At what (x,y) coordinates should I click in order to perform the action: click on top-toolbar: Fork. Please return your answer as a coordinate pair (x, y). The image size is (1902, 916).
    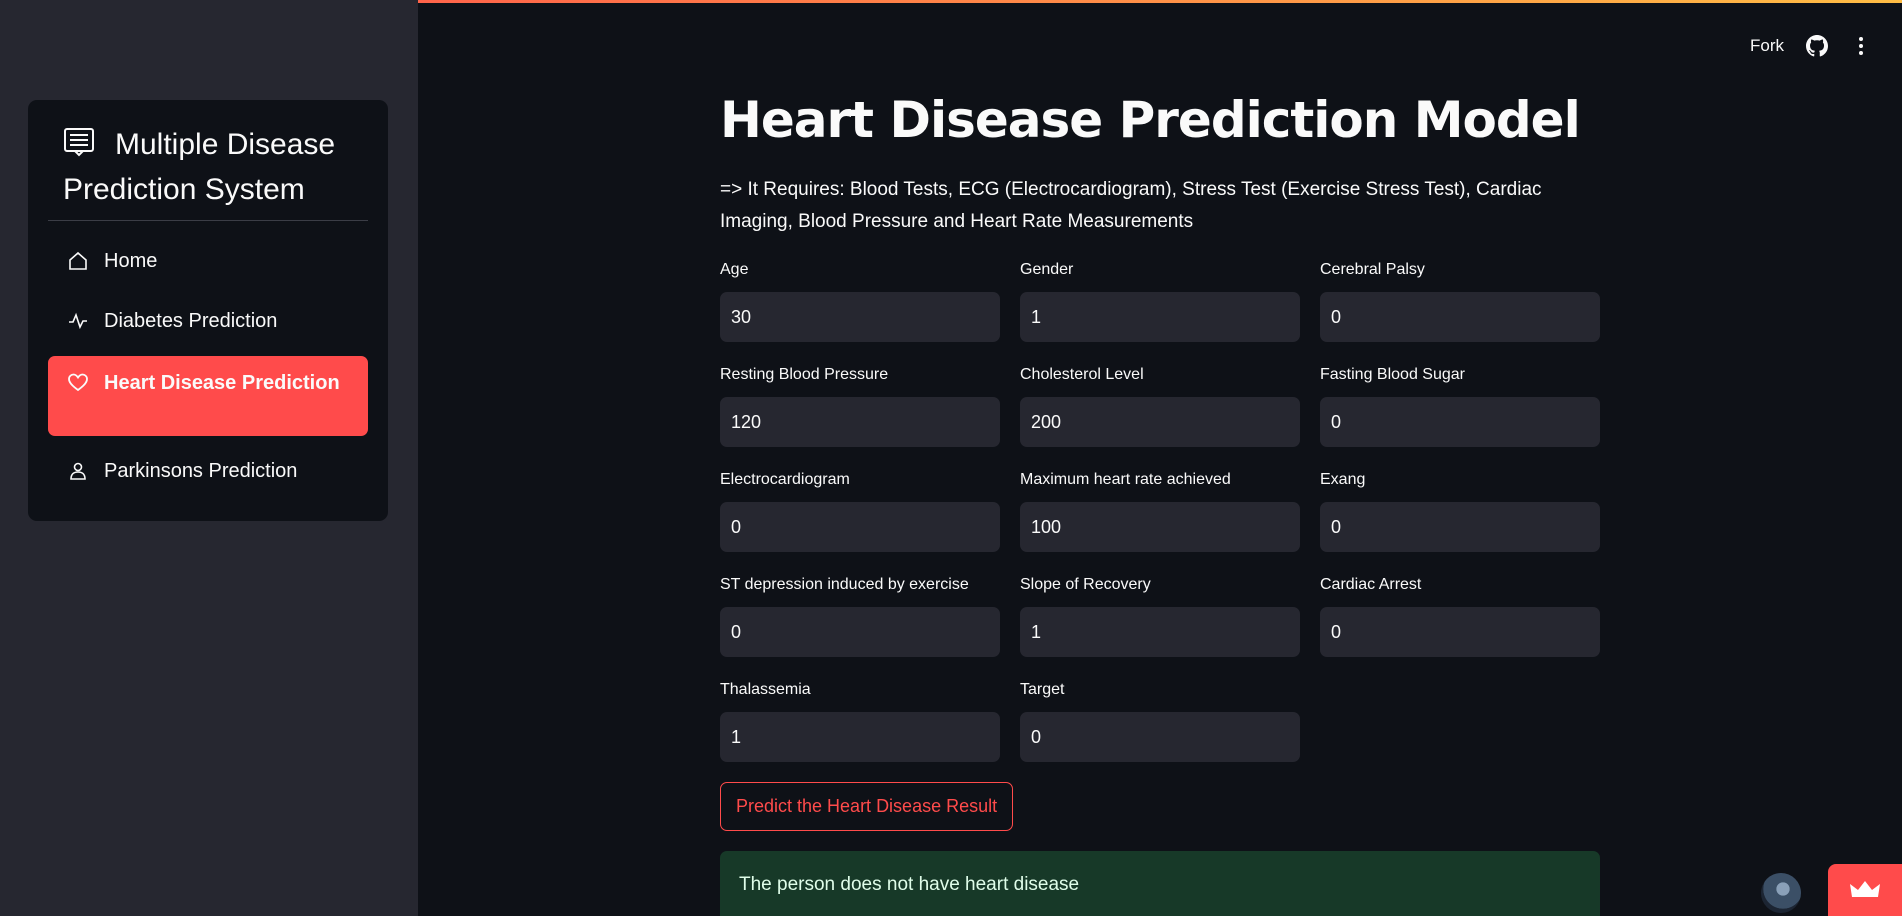
    Looking at the image, I should click on (1826, 46).